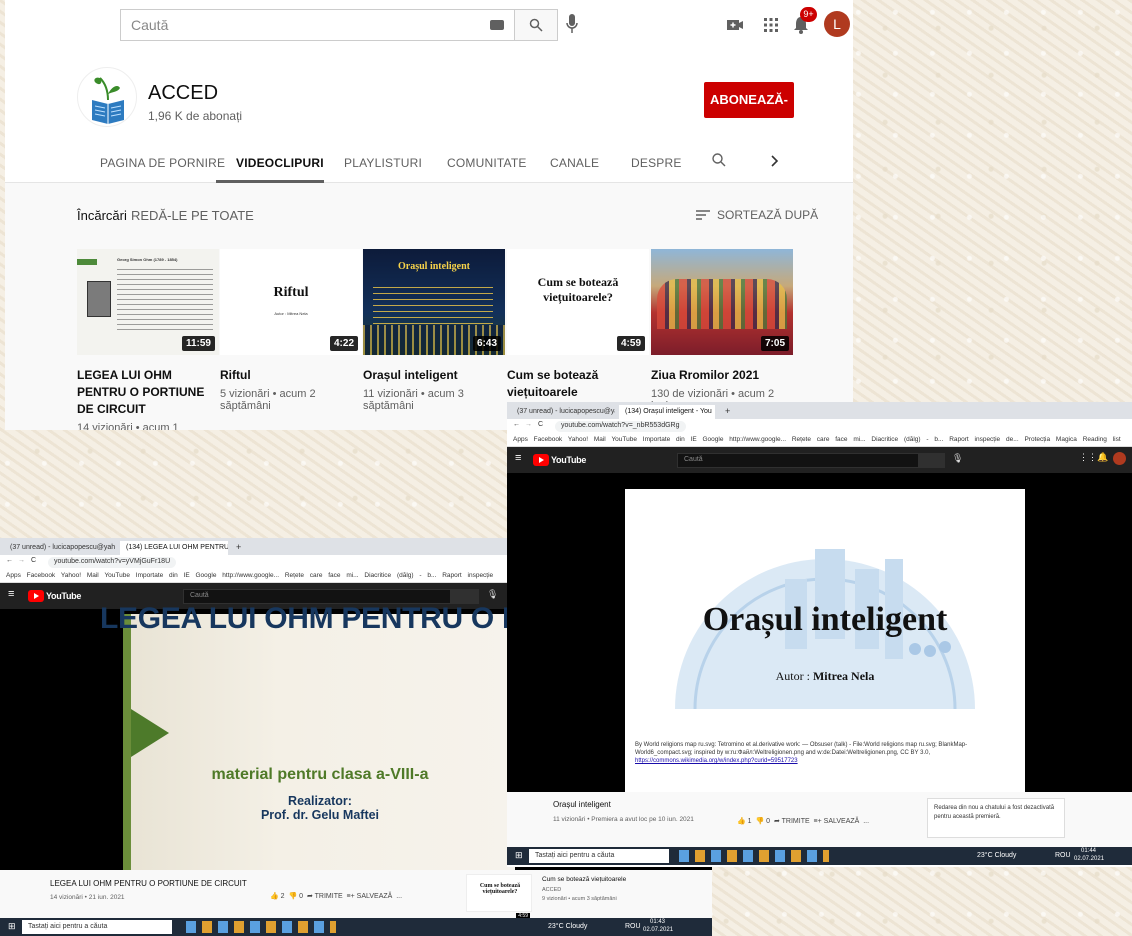 The image size is (1132, 936). I want to click on video-title: Cum se botează viețuitoarele, so click(578, 384).